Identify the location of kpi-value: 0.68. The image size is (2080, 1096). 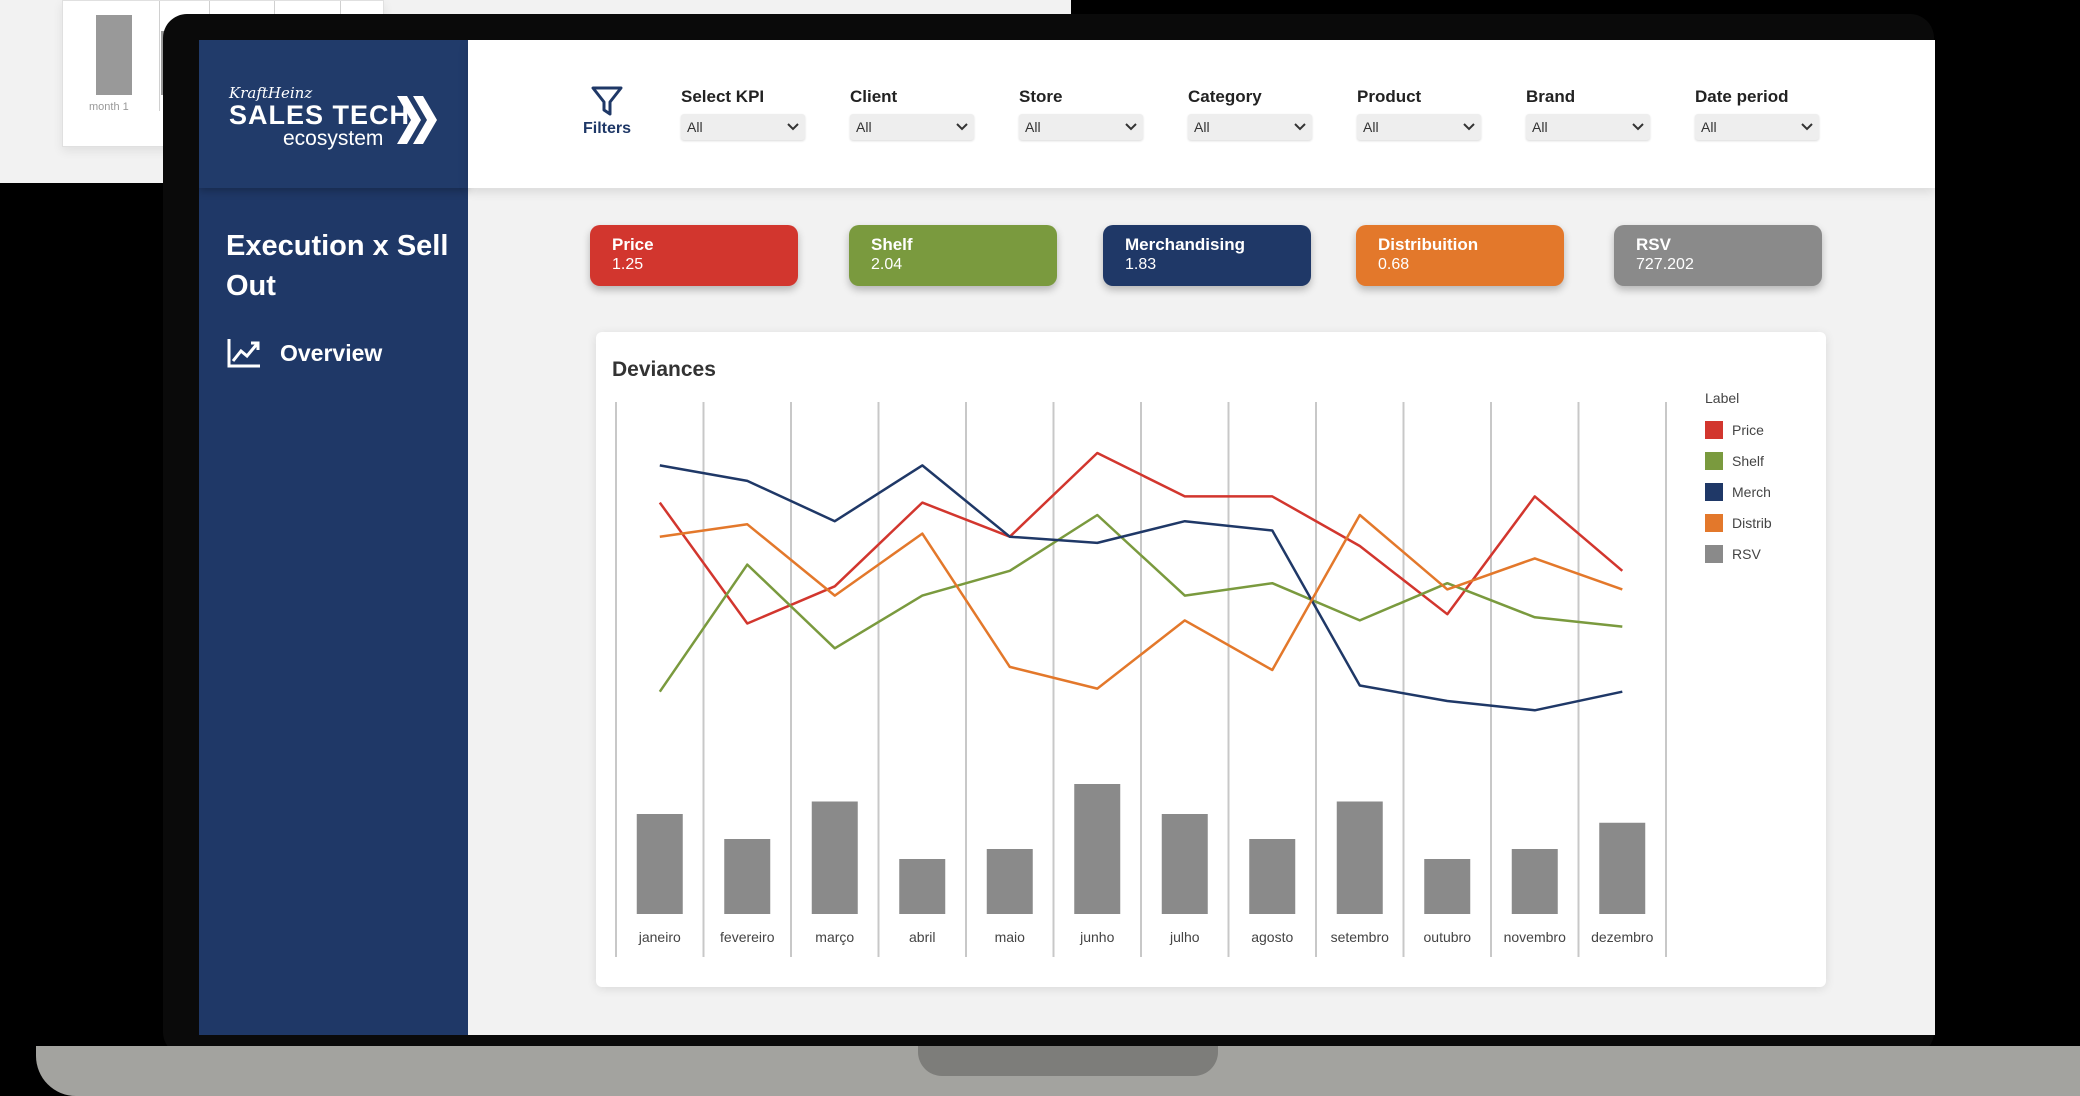
(1394, 264).